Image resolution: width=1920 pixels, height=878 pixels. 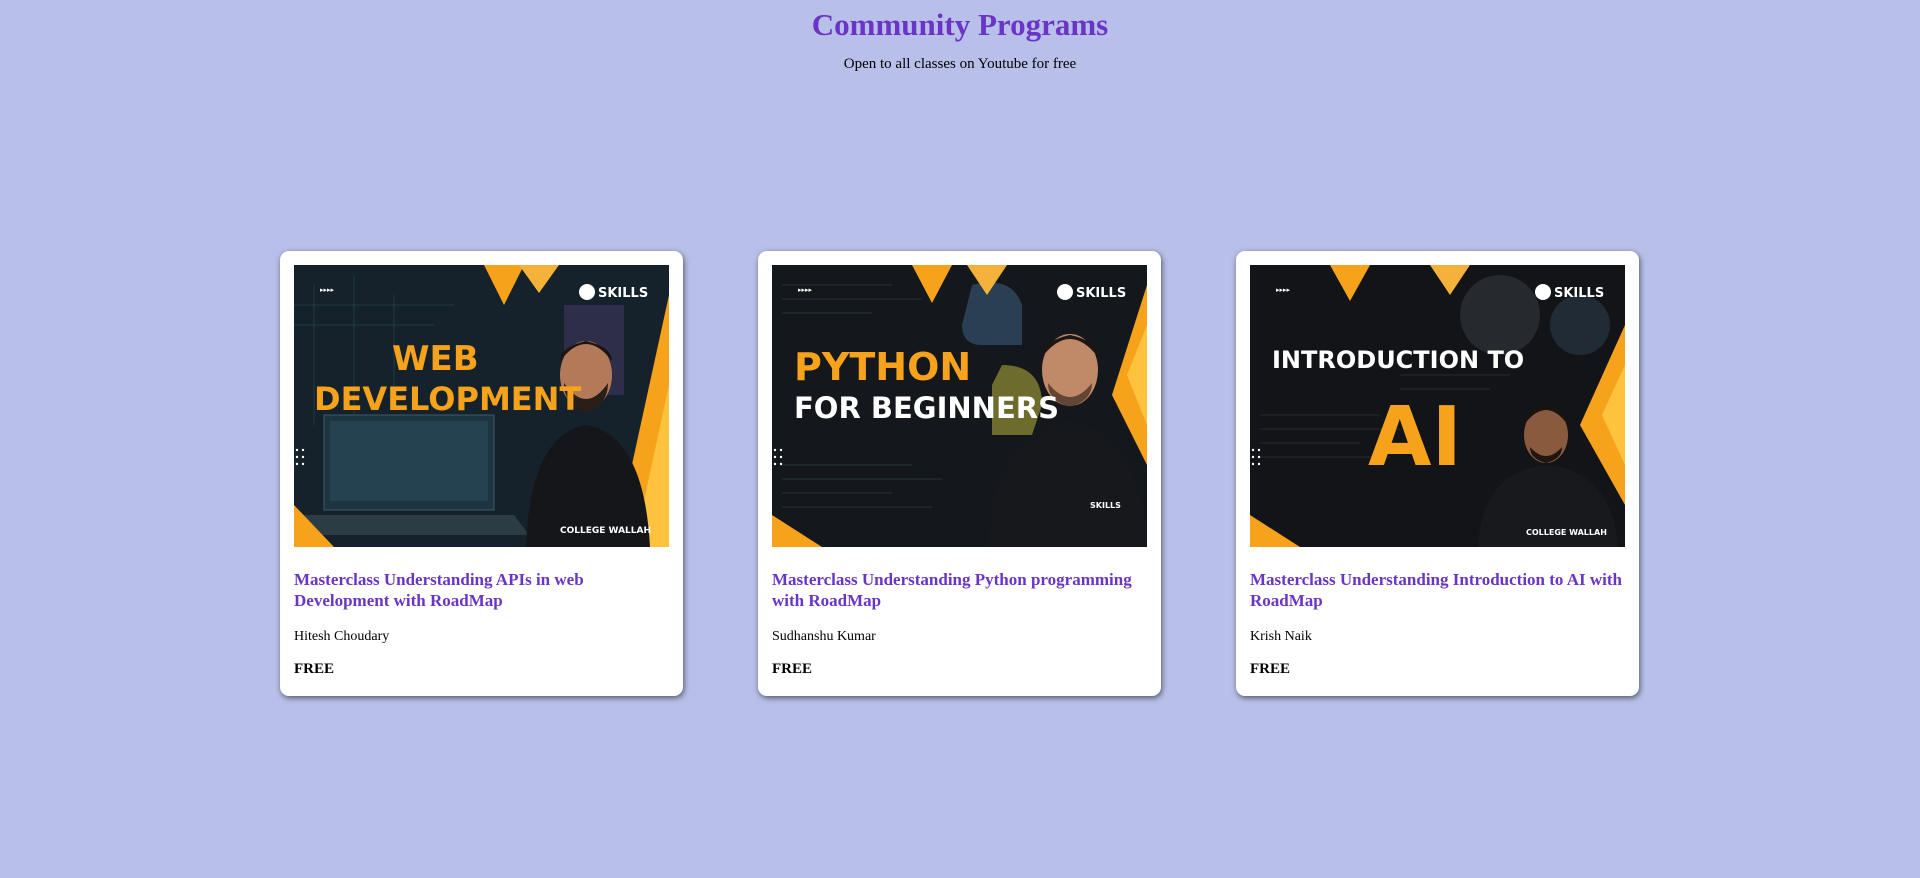 I want to click on thumbnail-headline-line1: PYTHON, so click(x=882, y=367).